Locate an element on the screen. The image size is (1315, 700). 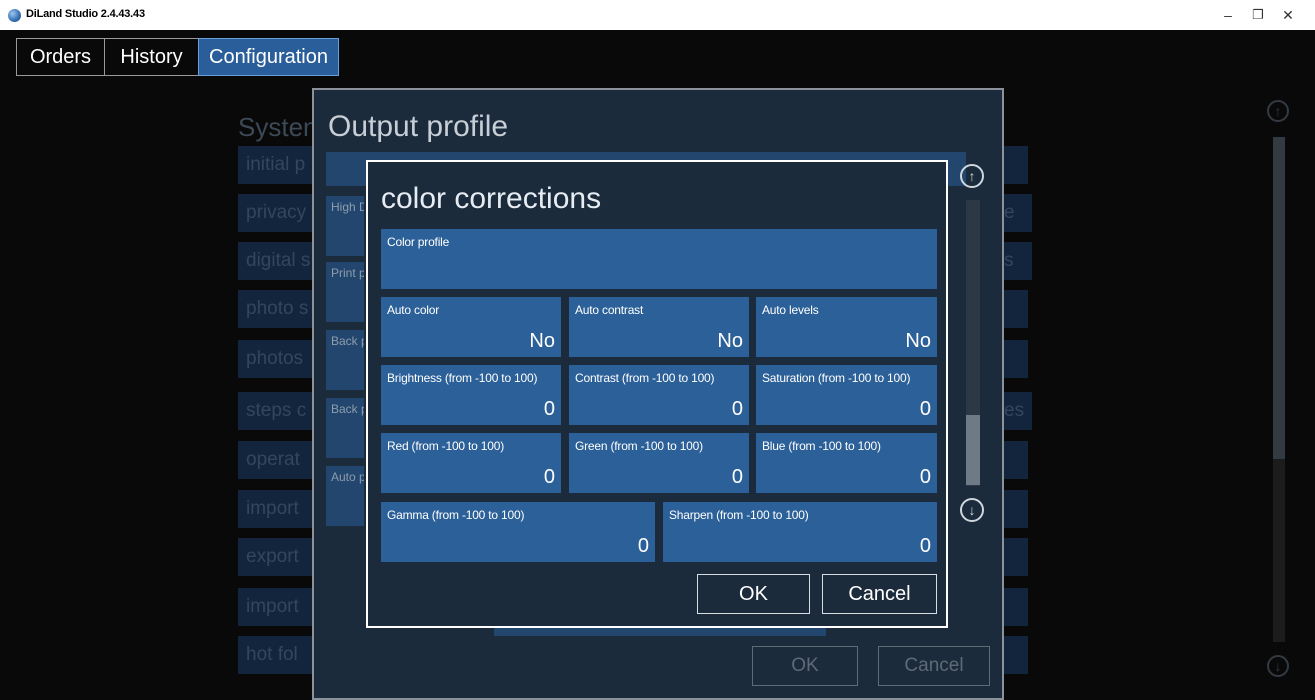
minimize-button: – is located at coordinates (1228, 15).